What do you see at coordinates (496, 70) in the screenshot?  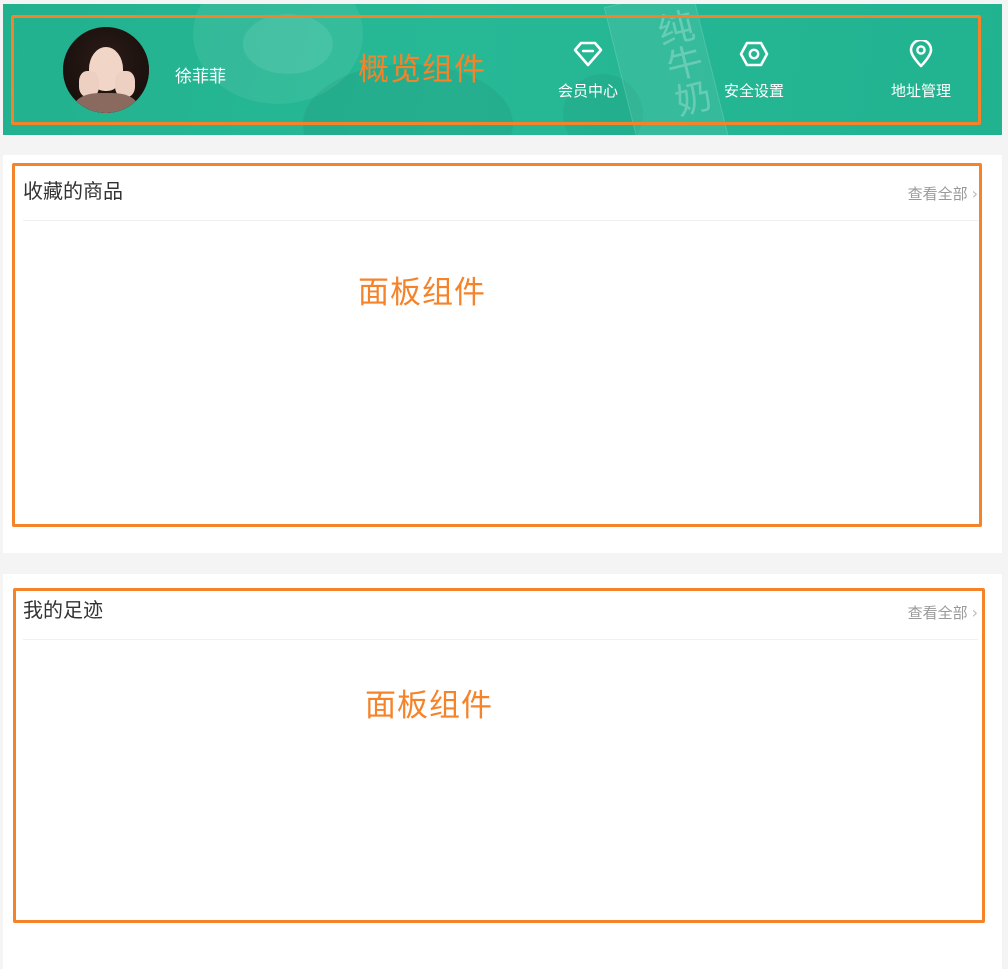 I see `overview-annotation-box` at bounding box center [496, 70].